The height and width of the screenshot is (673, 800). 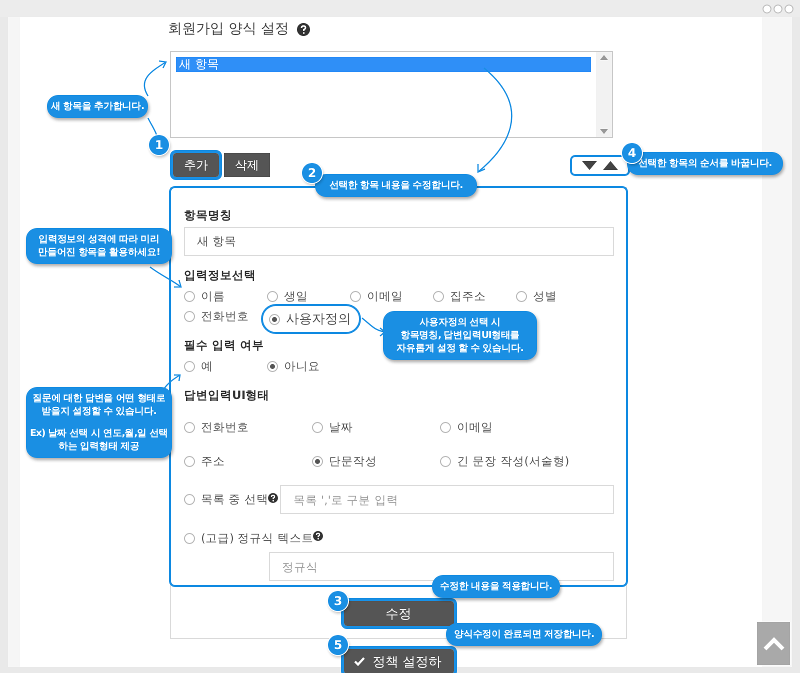 I want to click on chevron-up-icon, so click(x=773, y=643).